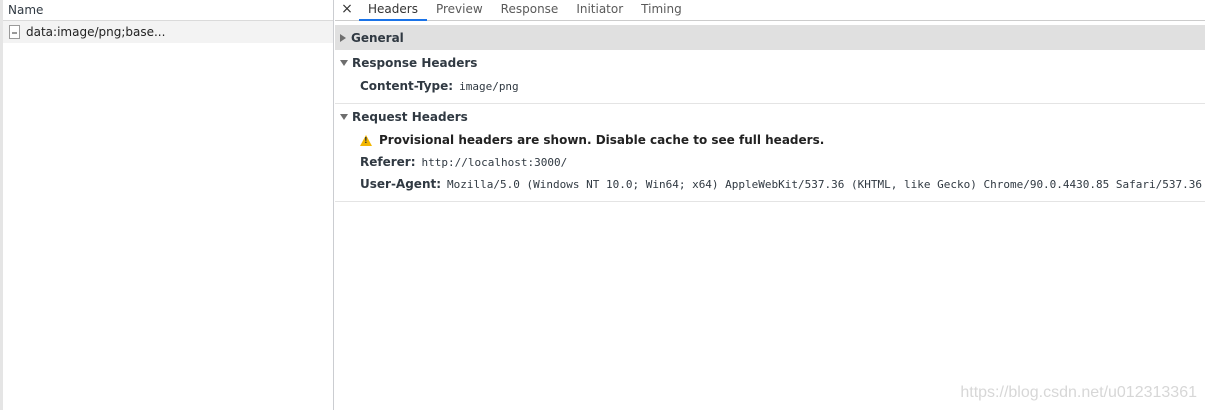 This screenshot has width=1205, height=410. What do you see at coordinates (407, 86) in the screenshot?
I see `header-key: Content-Type:` at bounding box center [407, 86].